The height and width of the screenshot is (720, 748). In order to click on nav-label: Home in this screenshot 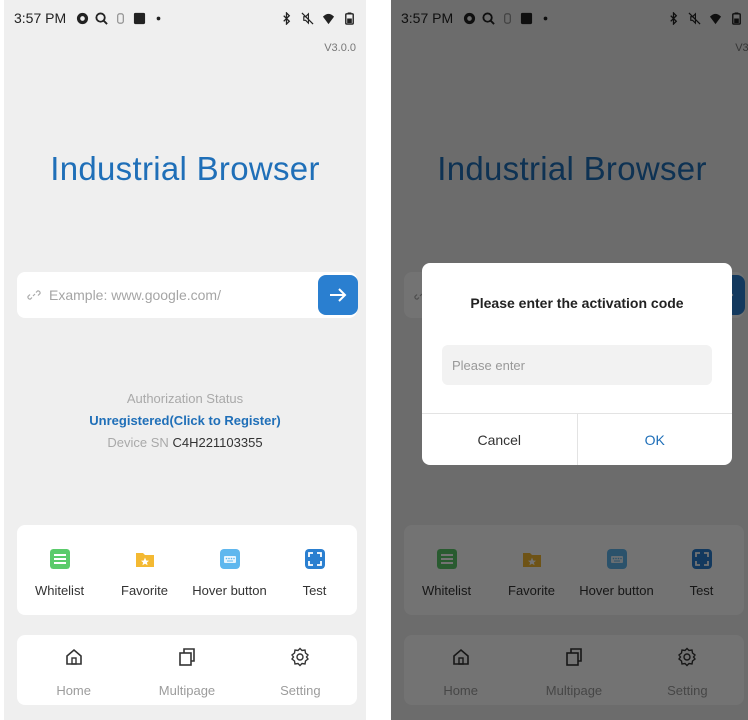, I will do `click(73, 690)`.